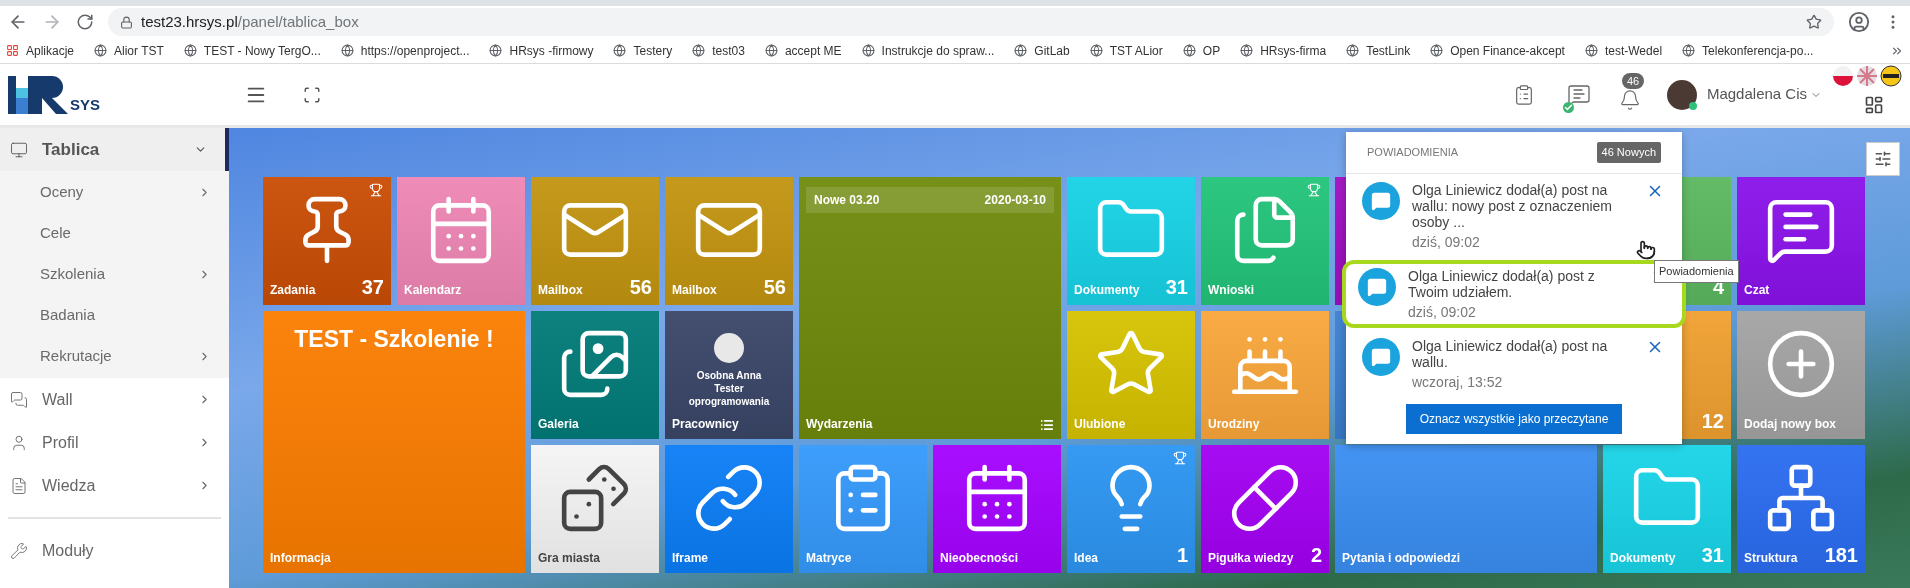 Image resolution: width=1910 pixels, height=588 pixels. What do you see at coordinates (1086, 558) in the screenshot?
I see `tile-label: Idea` at bounding box center [1086, 558].